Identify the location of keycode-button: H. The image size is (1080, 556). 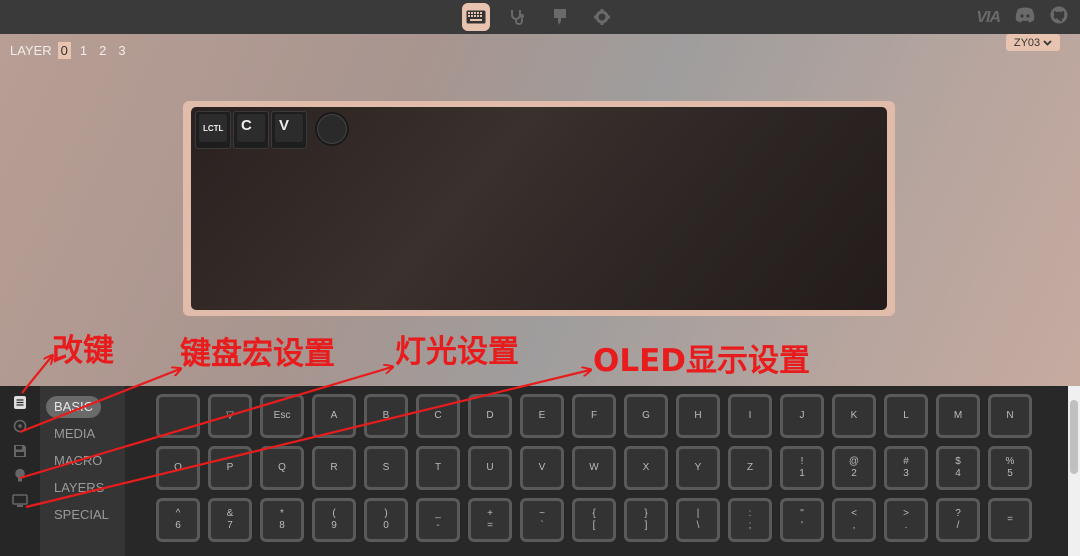
(698, 416).